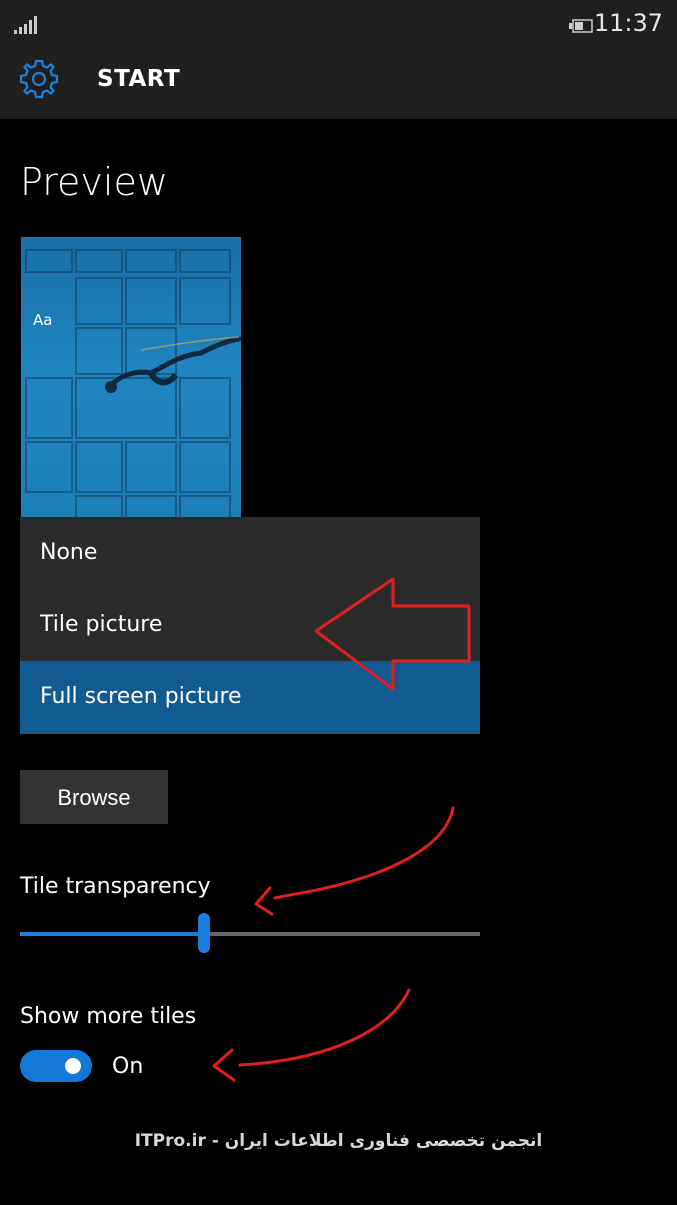 This screenshot has height=1205, width=677. I want to click on start-preview-thumbnail: Aa, so click(131, 377).